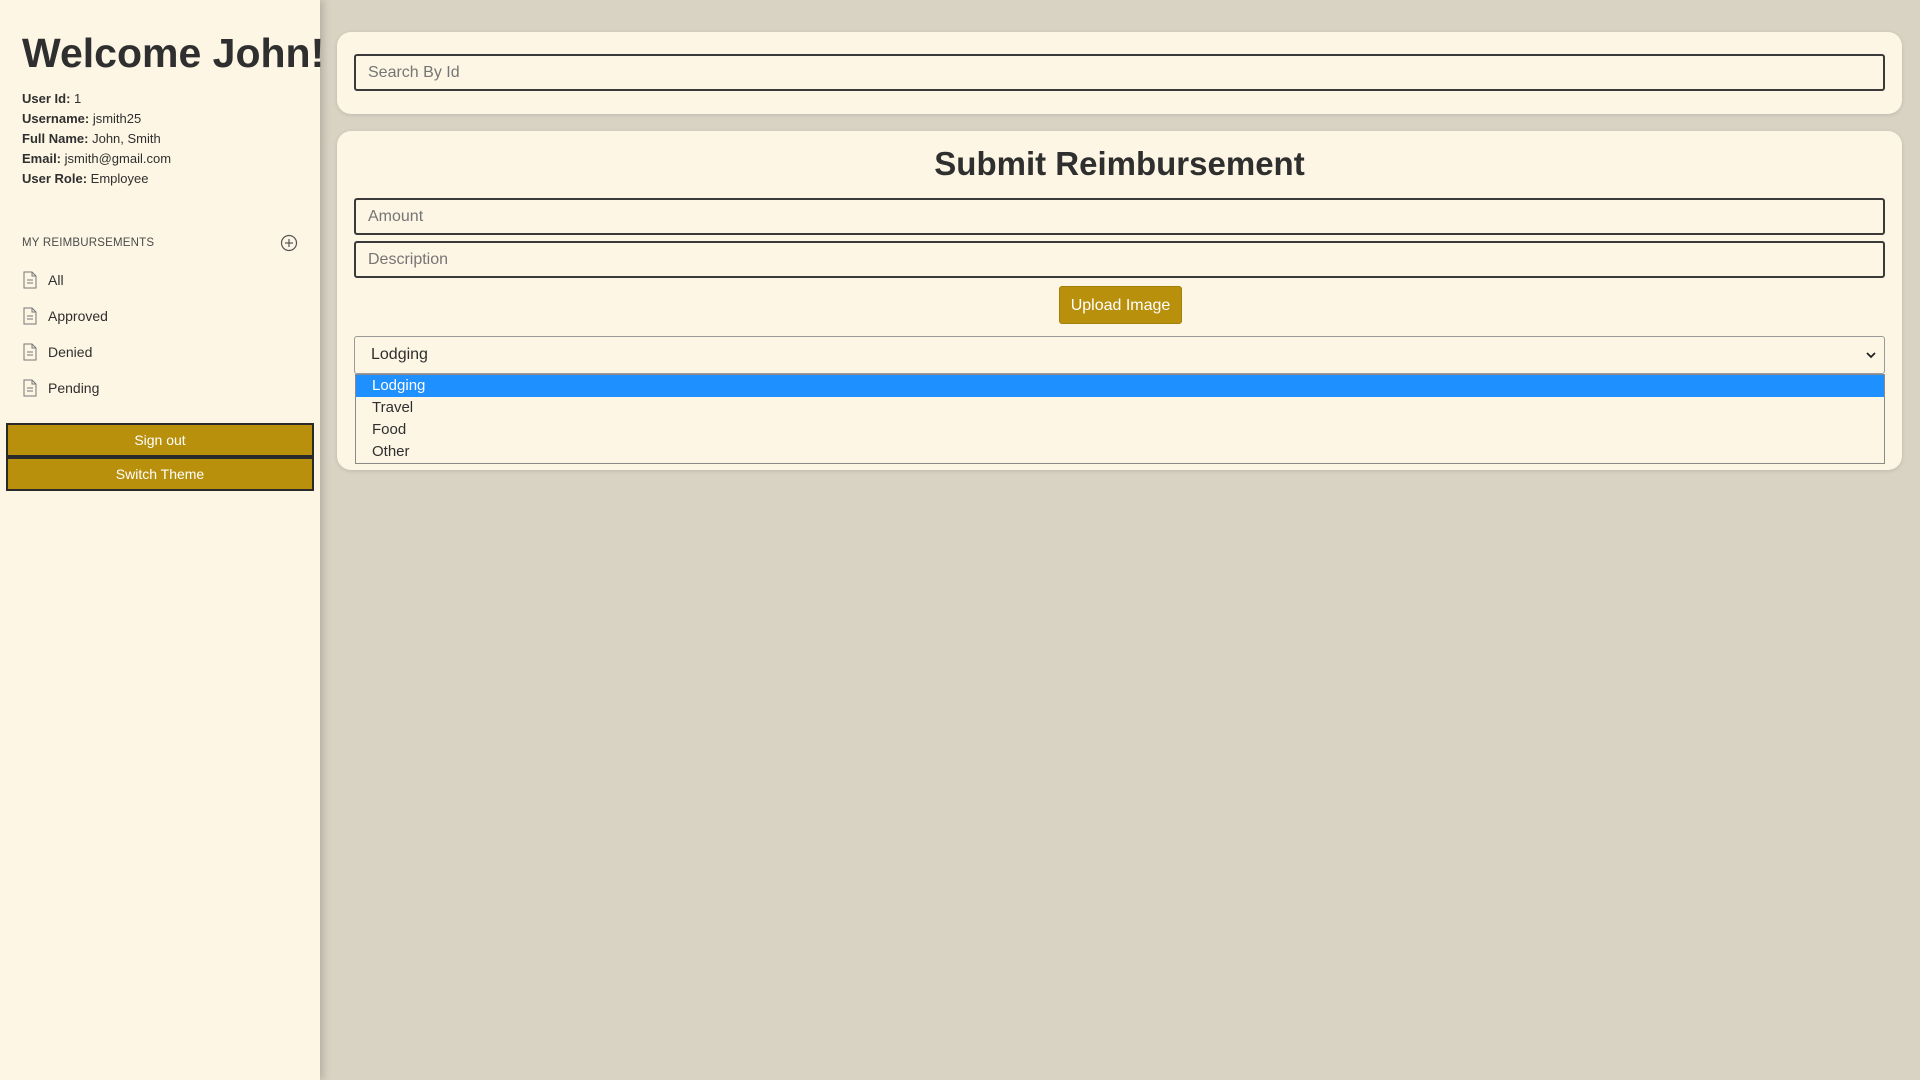 This screenshot has width=1920, height=1080. What do you see at coordinates (78, 316) in the screenshot?
I see `nav-item-label: Approved` at bounding box center [78, 316].